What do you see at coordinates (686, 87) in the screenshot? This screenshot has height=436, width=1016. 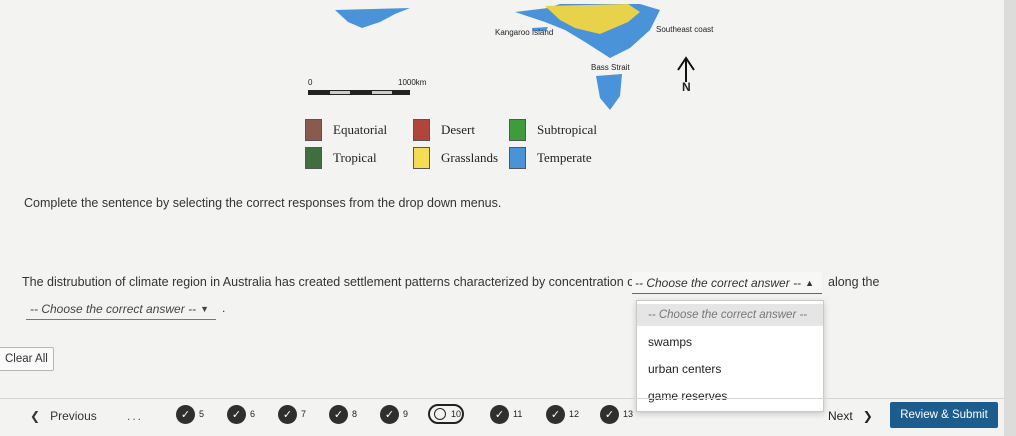 I see `north-label: N` at bounding box center [686, 87].